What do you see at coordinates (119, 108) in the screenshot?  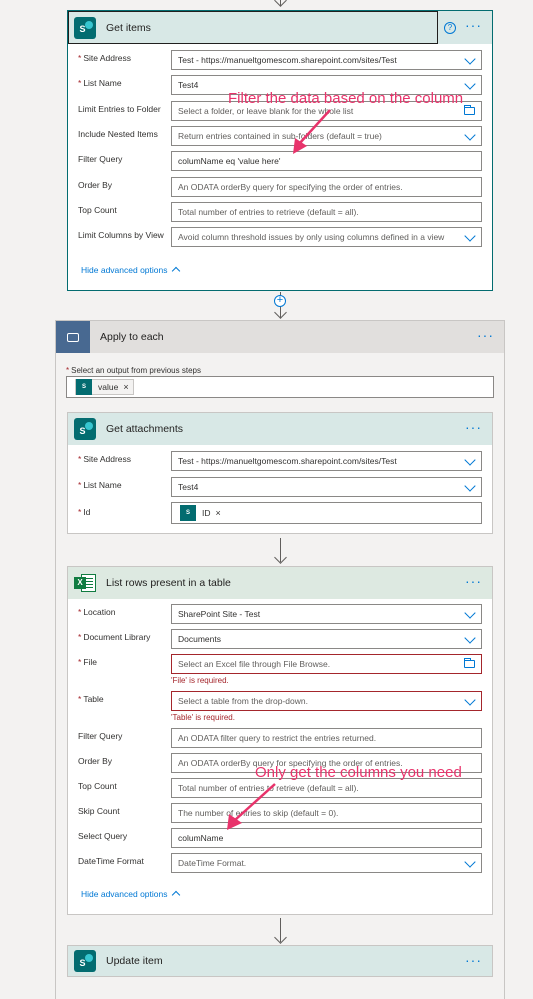 I see `get_items-limit-entries-to-folder-label: Limit Entries to Folder` at bounding box center [119, 108].